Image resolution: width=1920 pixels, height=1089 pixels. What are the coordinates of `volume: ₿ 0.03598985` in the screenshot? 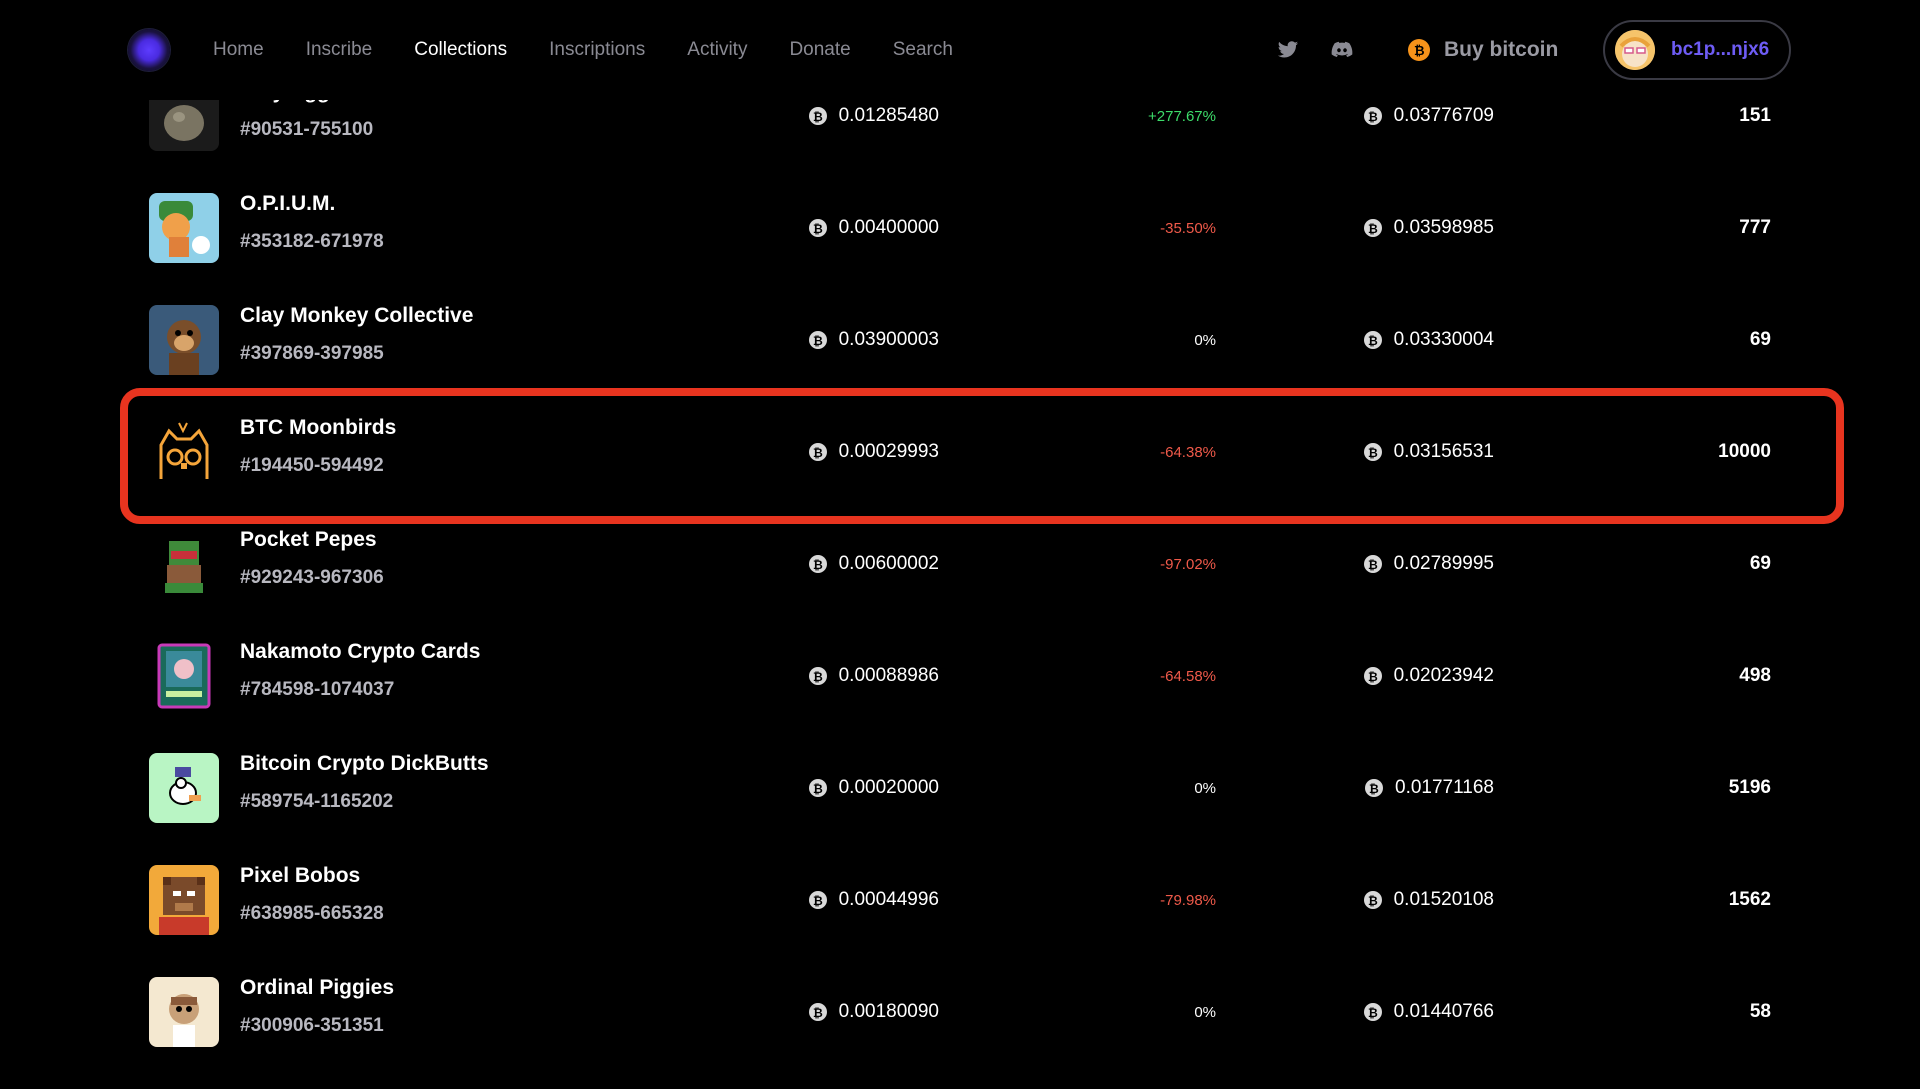 It's located at (1428, 228).